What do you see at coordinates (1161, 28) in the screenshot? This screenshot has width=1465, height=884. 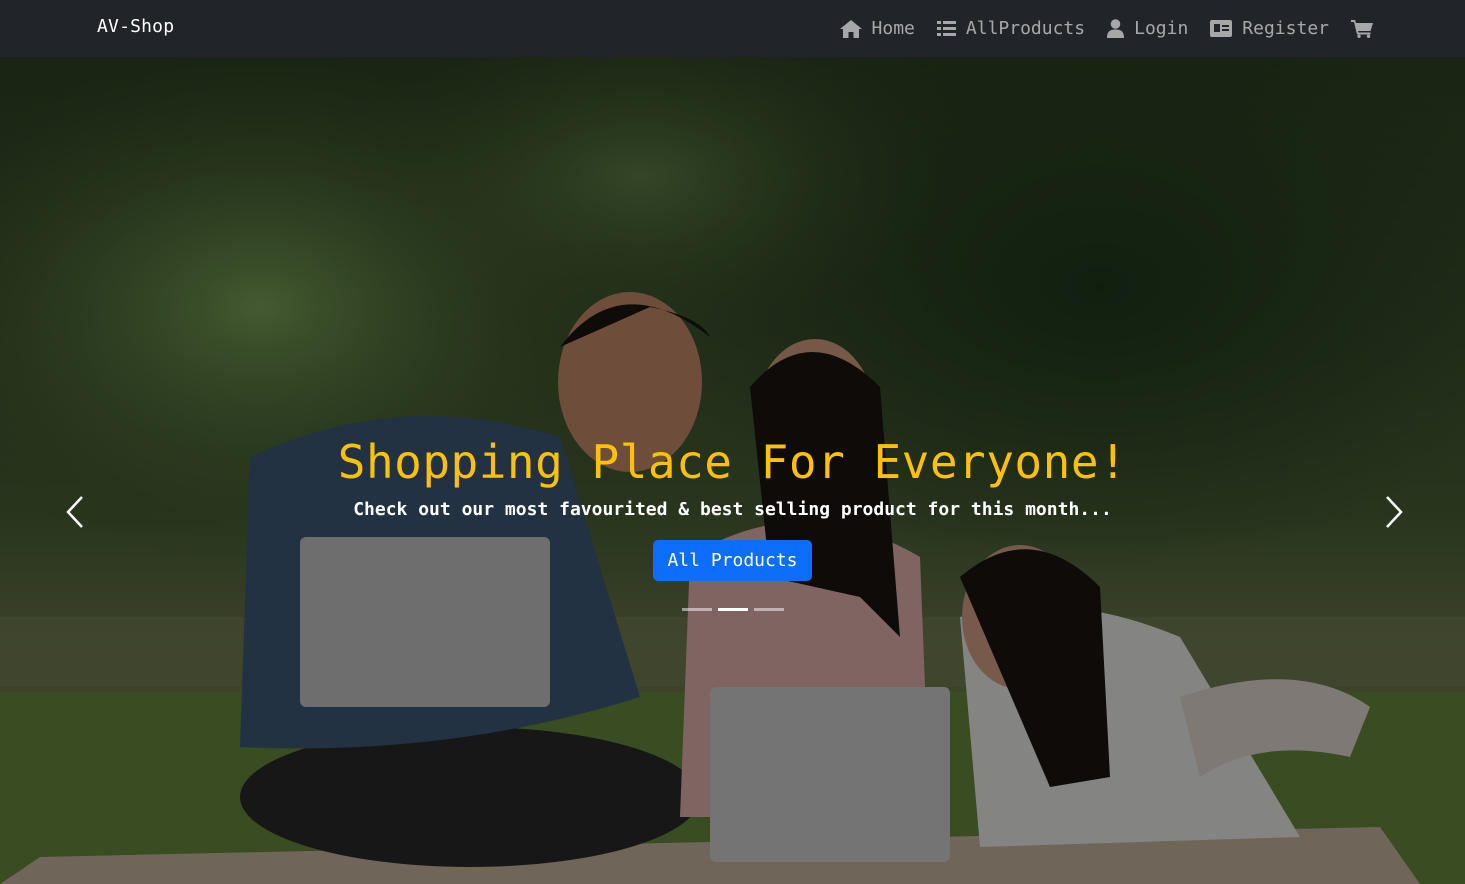 I see `nav-login-label: Login` at bounding box center [1161, 28].